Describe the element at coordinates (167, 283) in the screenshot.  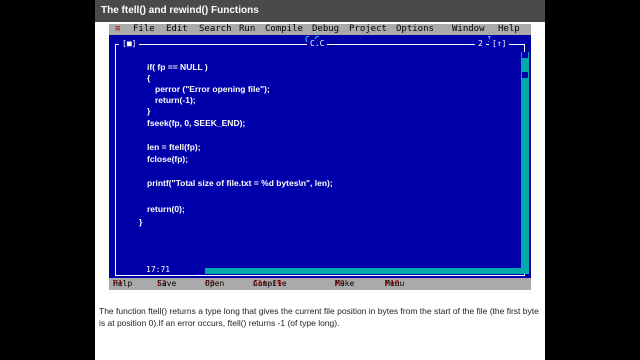
I see `fkey-action: Save` at that location.